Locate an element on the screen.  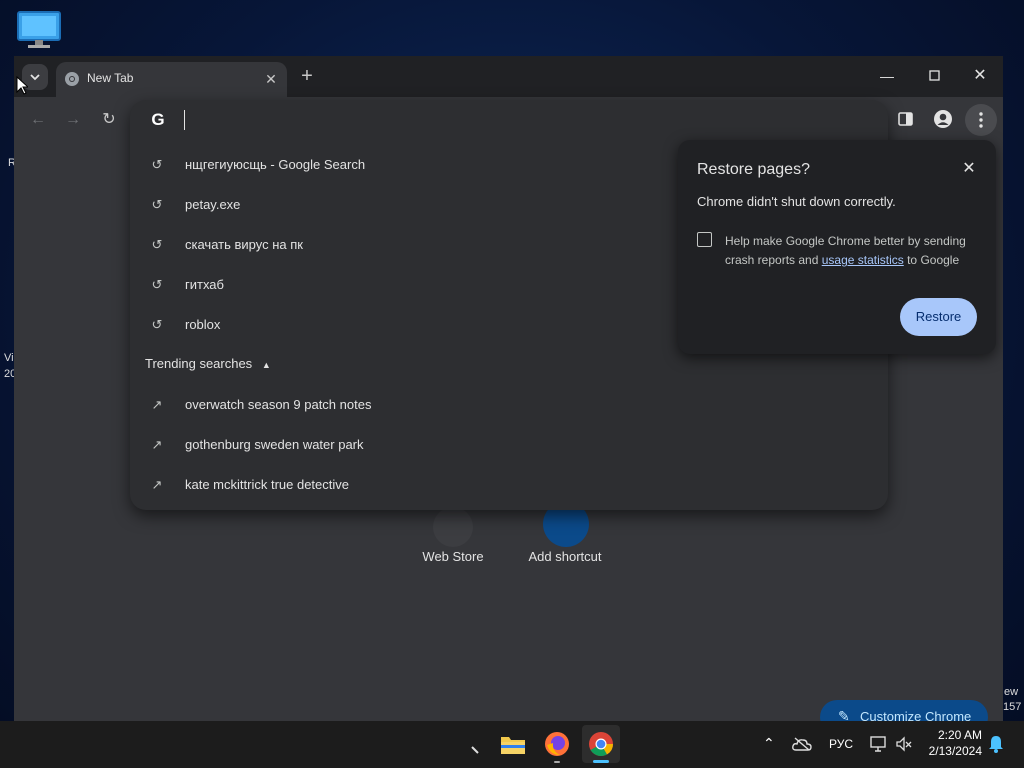
suggestion-trending: ↗ overwatch season 9 patch notes is located at coordinates (509, 405).